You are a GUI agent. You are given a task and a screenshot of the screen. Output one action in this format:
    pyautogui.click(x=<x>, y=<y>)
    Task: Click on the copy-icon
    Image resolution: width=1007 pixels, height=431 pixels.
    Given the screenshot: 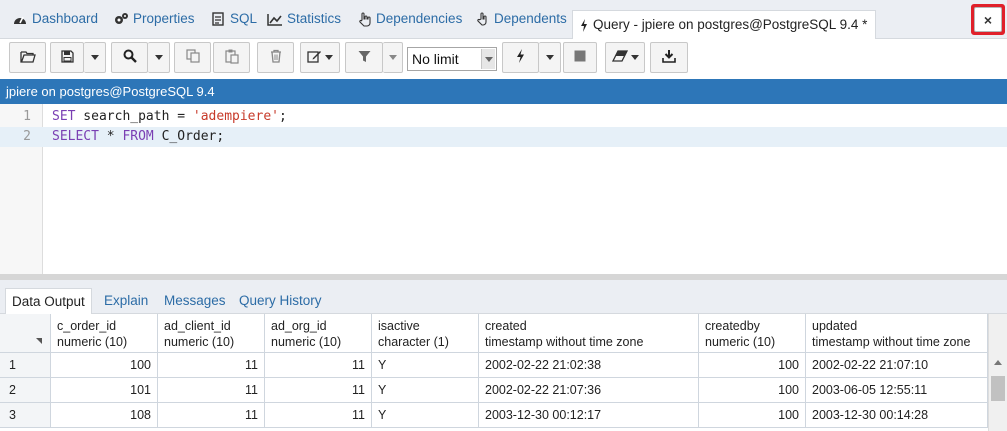 What is the action you would take?
    pyautogui.click(x=192, y=57)
    